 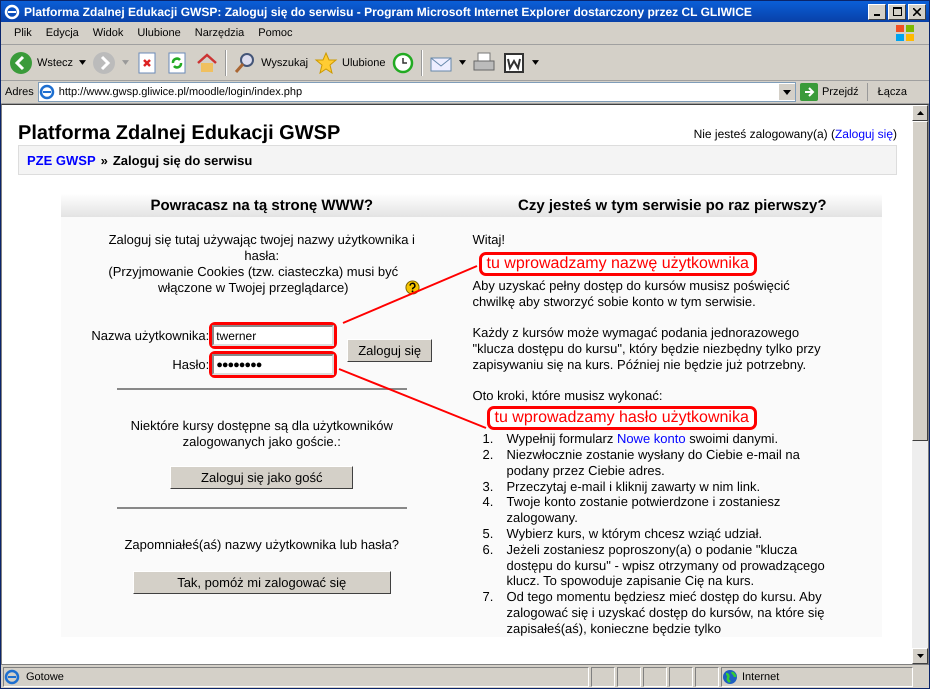 I want to click on forgot-password-button: Tak, pomóż mi zalogować się, so click(x=261, y=582).